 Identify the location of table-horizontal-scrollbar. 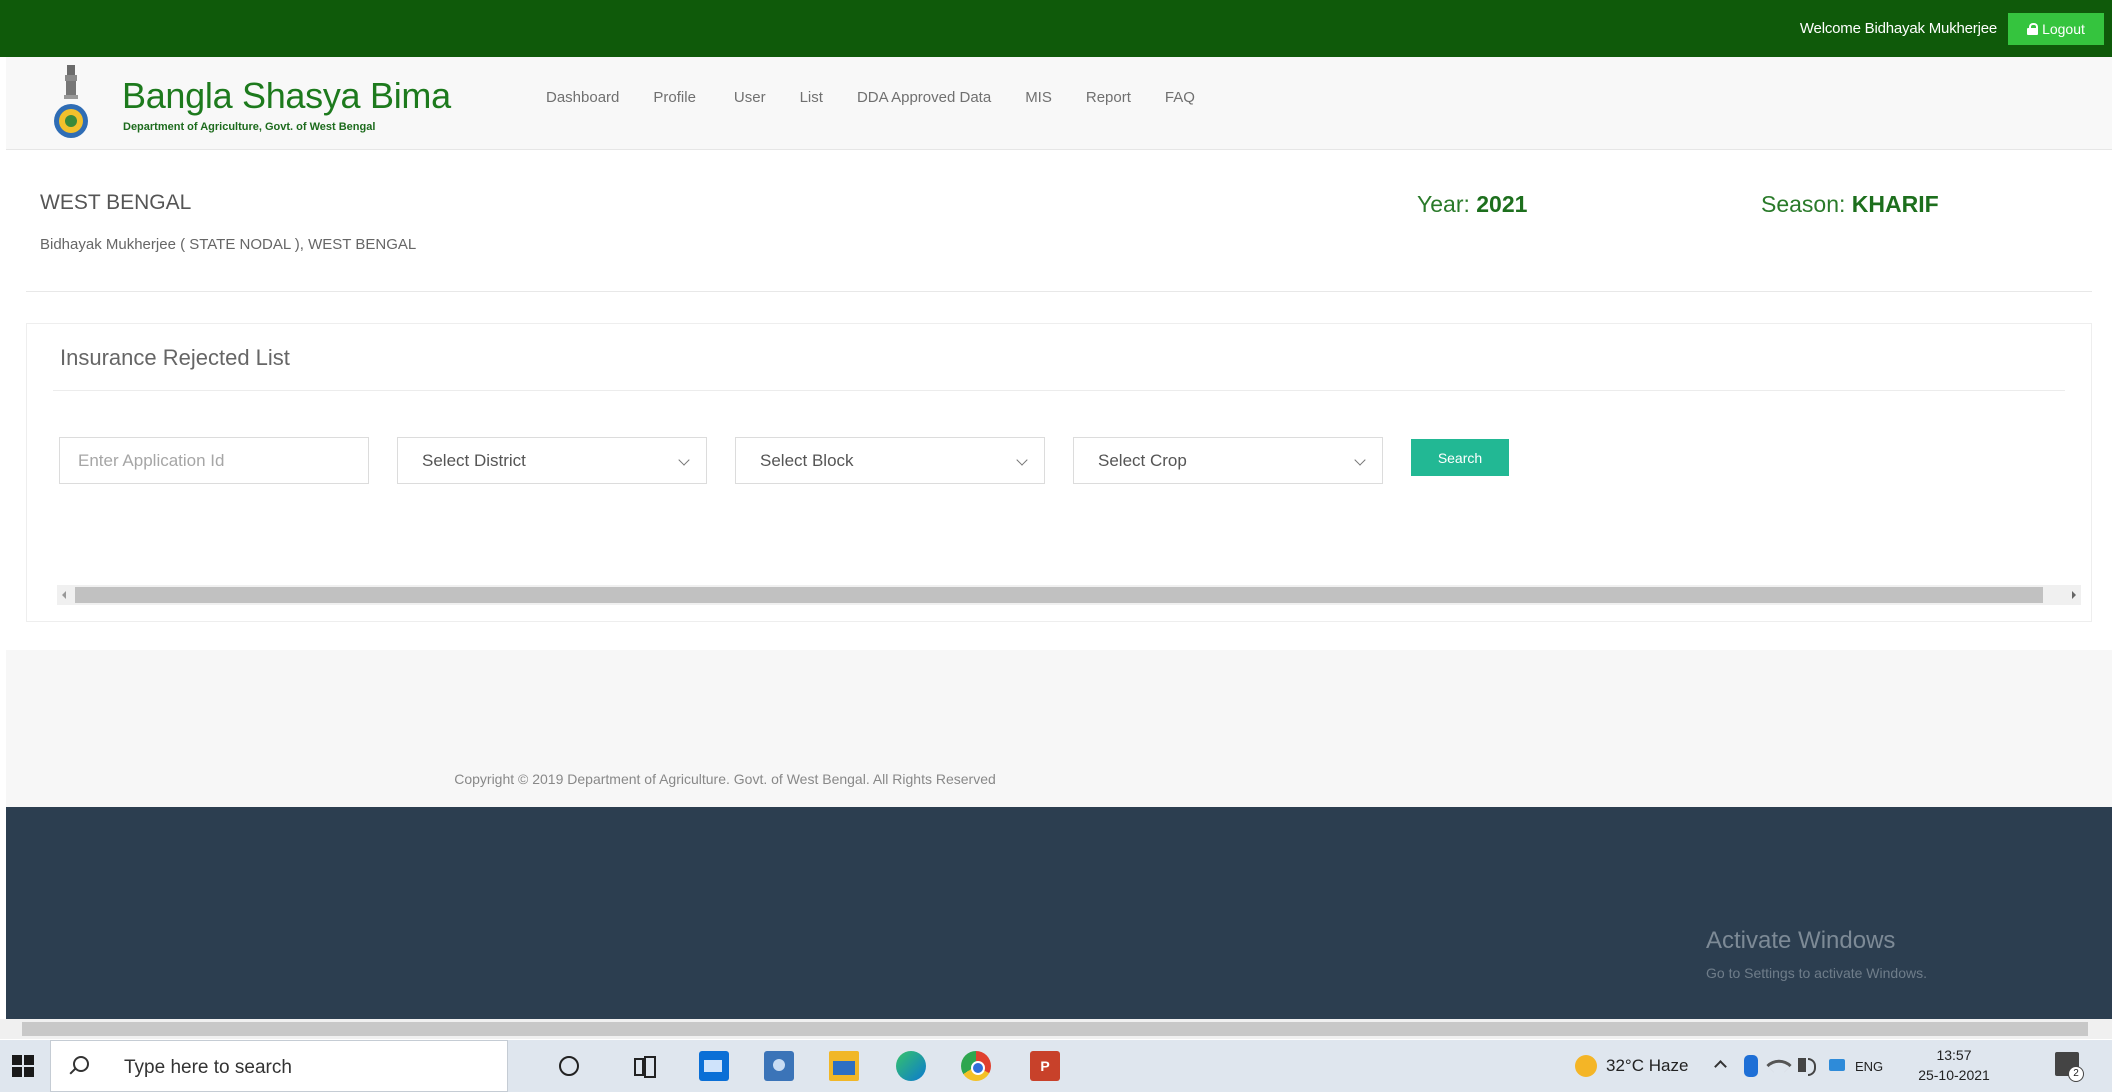
(1069, 595).